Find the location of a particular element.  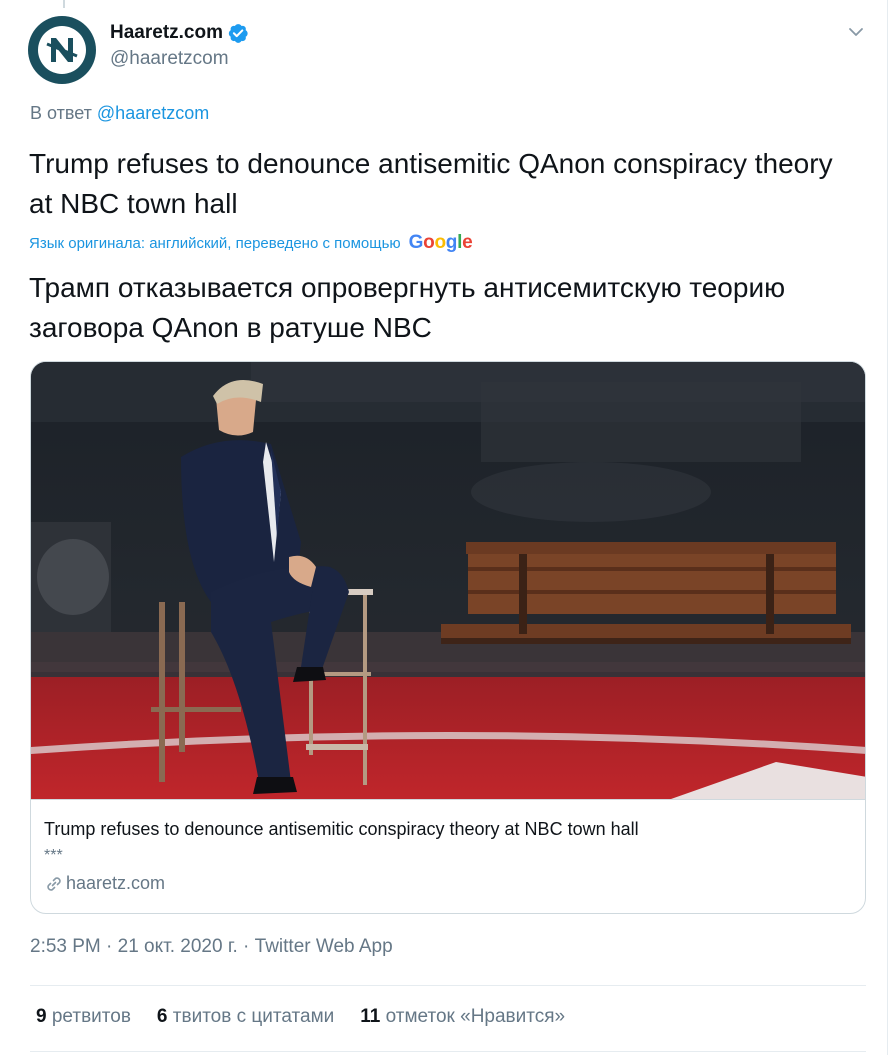

likes-label: отметок «Нравится» is located at coordinates (475, 1016).